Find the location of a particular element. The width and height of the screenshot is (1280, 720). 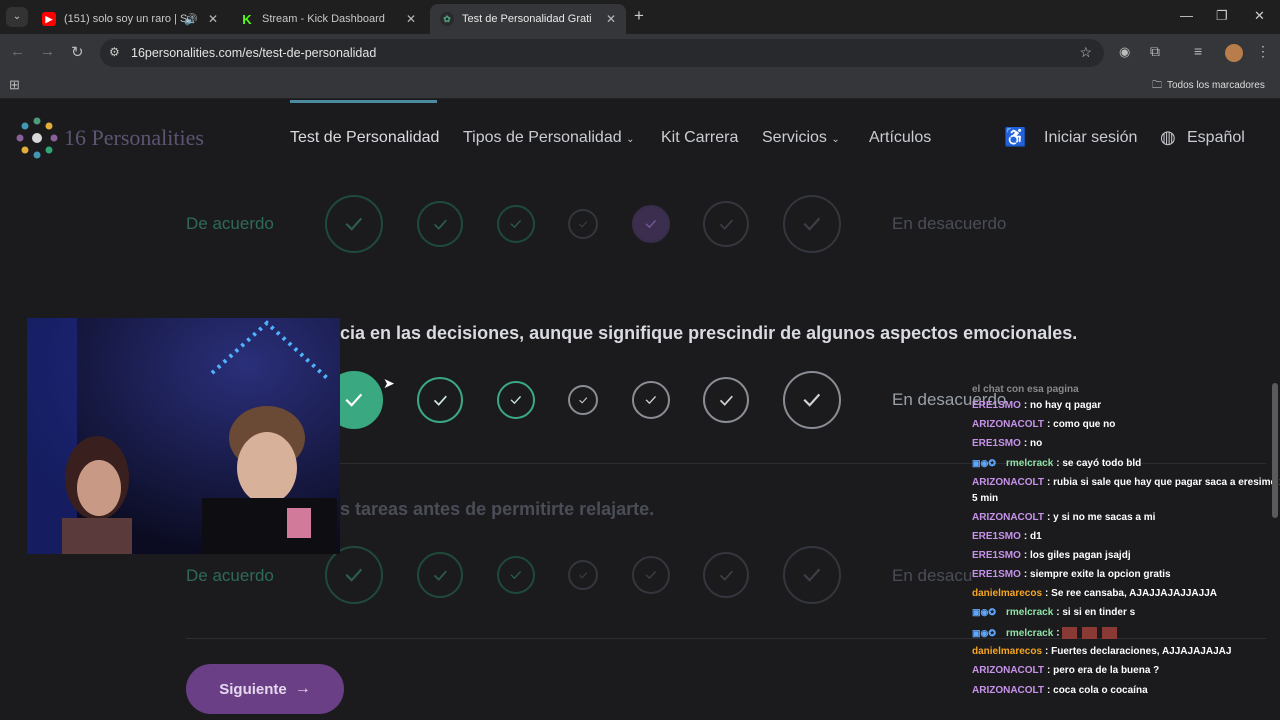

incognito-icon: ◉ is located at coordinates (1124, 52).